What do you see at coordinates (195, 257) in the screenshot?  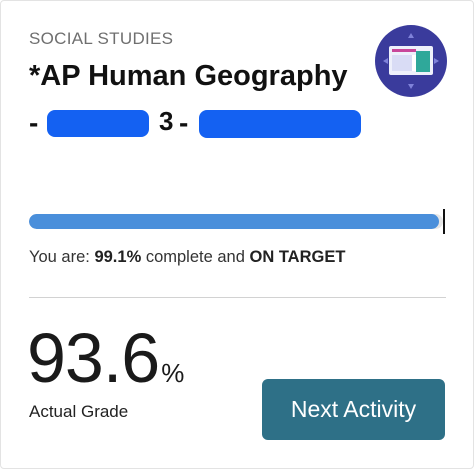 I see `status-middle: complete and` at bounding box center [195, 257].